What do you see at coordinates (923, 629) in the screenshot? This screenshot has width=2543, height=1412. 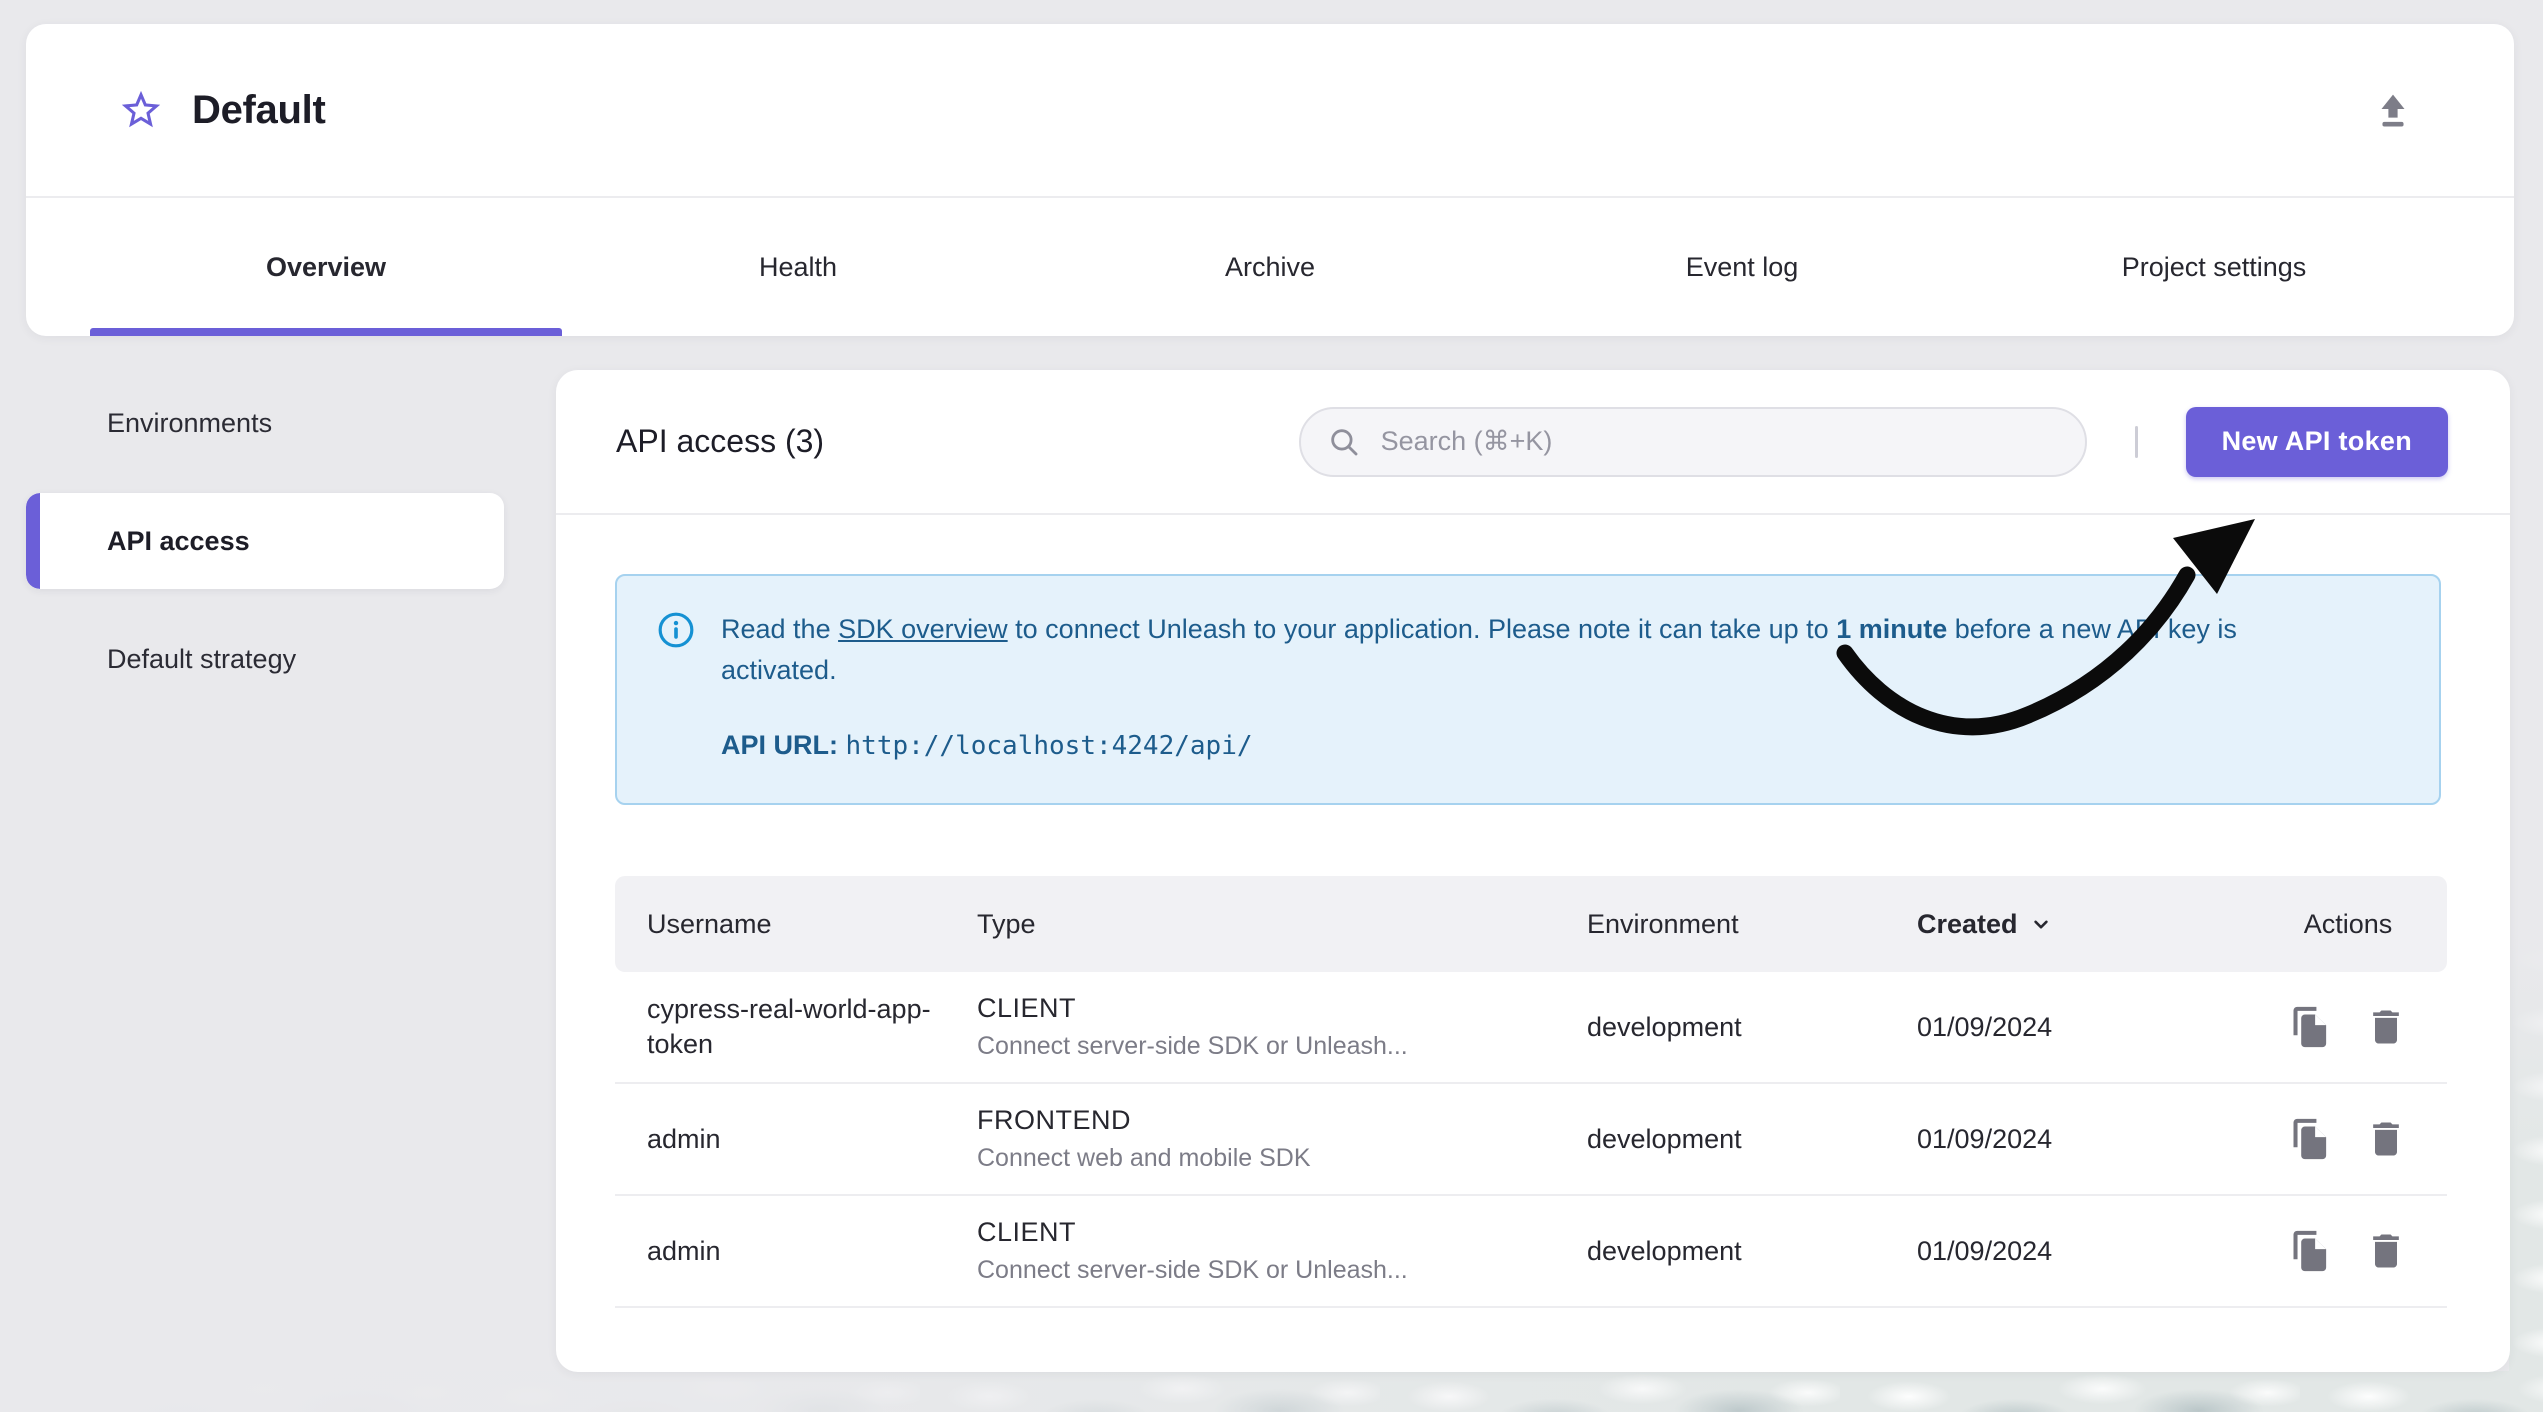 I see `sdk-overview-link: SDK overview` at bounding box center [923, 629].